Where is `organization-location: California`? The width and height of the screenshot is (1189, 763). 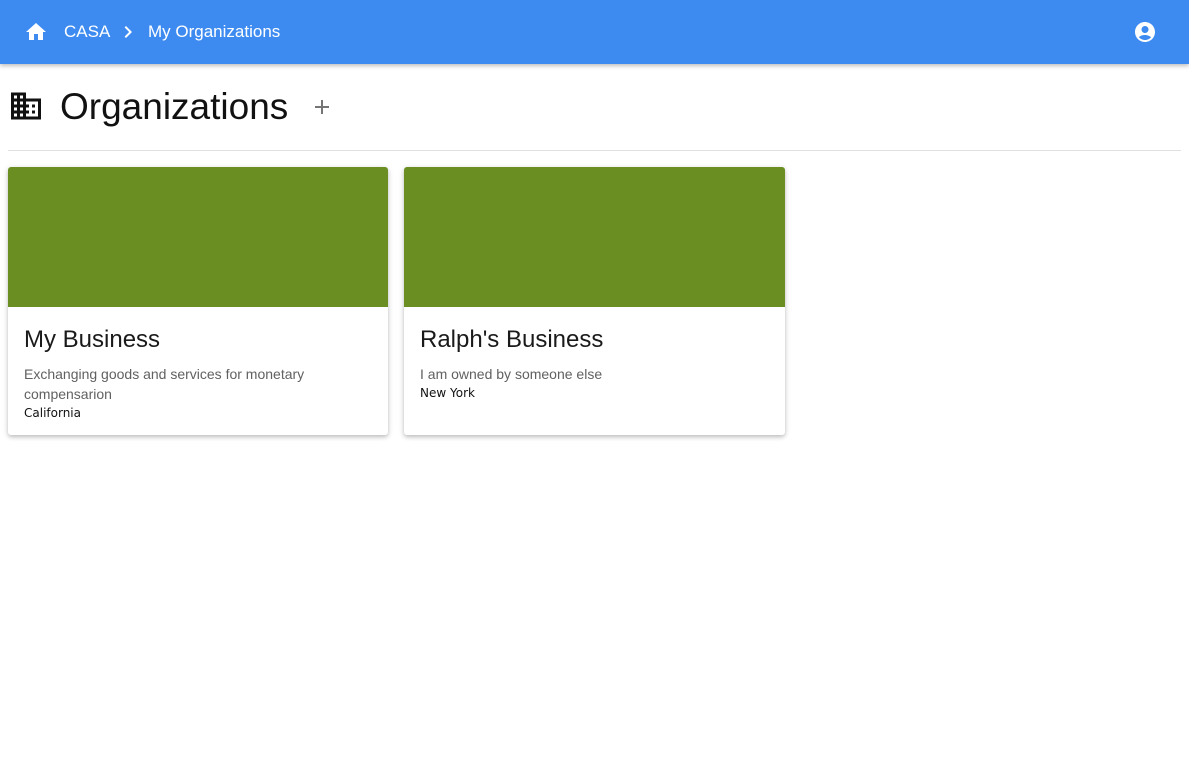 organization-location: California is located at coordinates (52, 413).